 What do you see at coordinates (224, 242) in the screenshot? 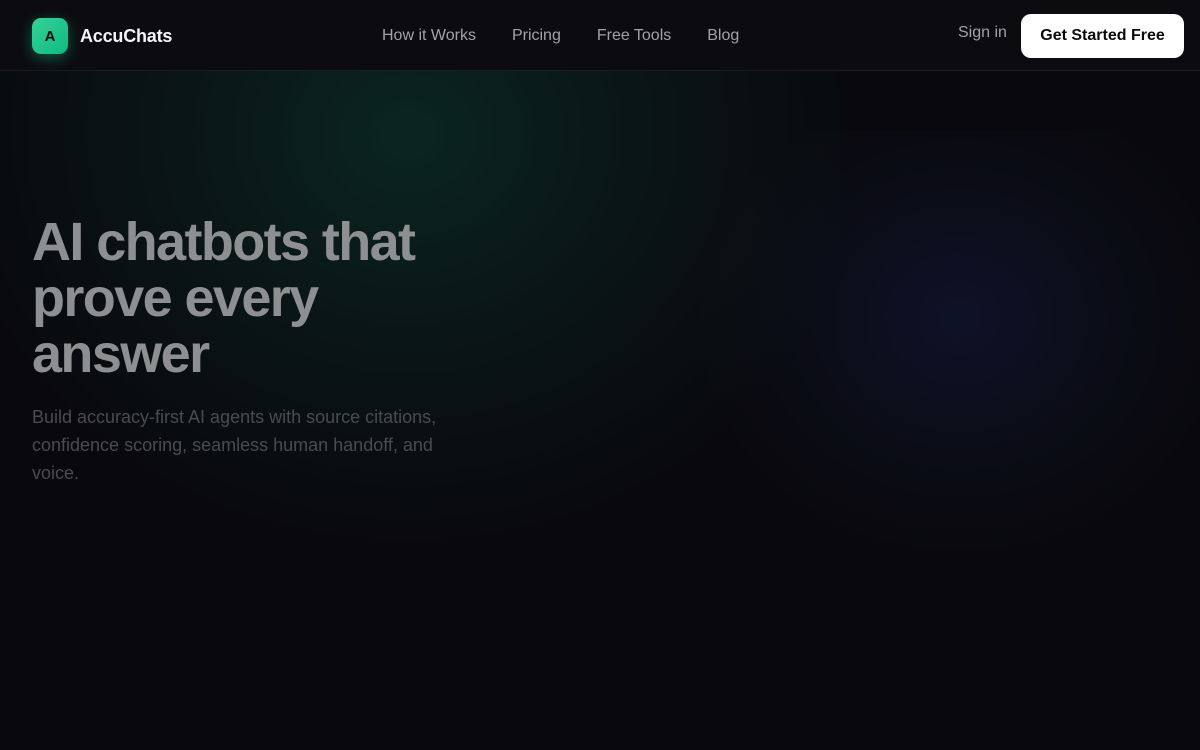
I see `hero-title-line-1: AI chatbots that` at bounding box center [224, 242].